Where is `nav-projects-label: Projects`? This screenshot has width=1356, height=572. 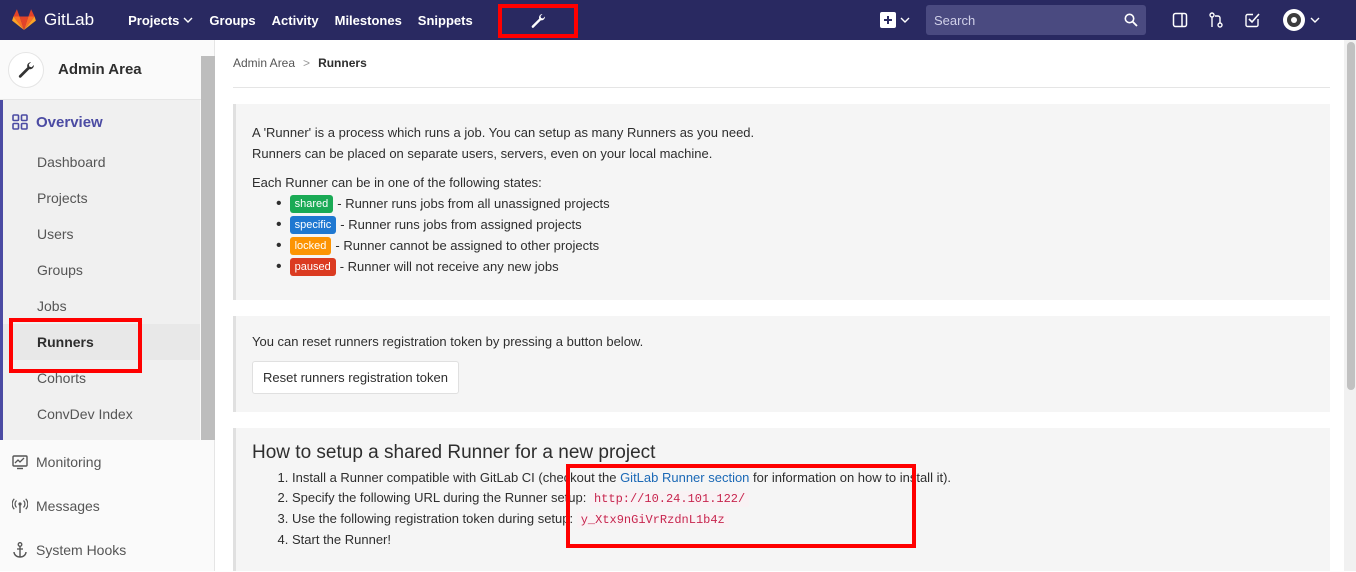
nav-projects-label: Projects is located at coordinates (154, 20).